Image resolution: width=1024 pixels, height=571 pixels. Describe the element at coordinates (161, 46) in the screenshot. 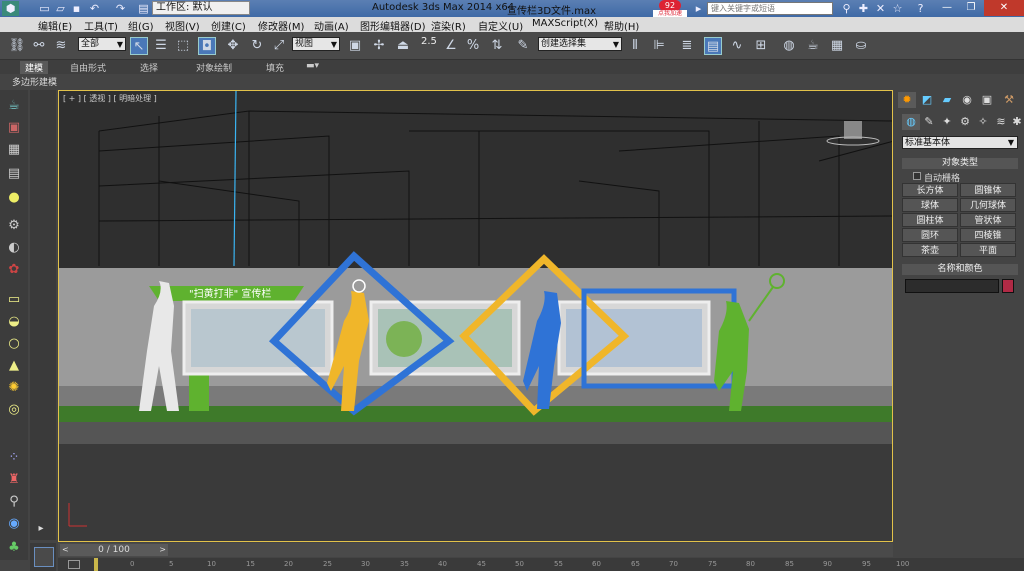

I see `select-by-name-icon: ☰` at that location.